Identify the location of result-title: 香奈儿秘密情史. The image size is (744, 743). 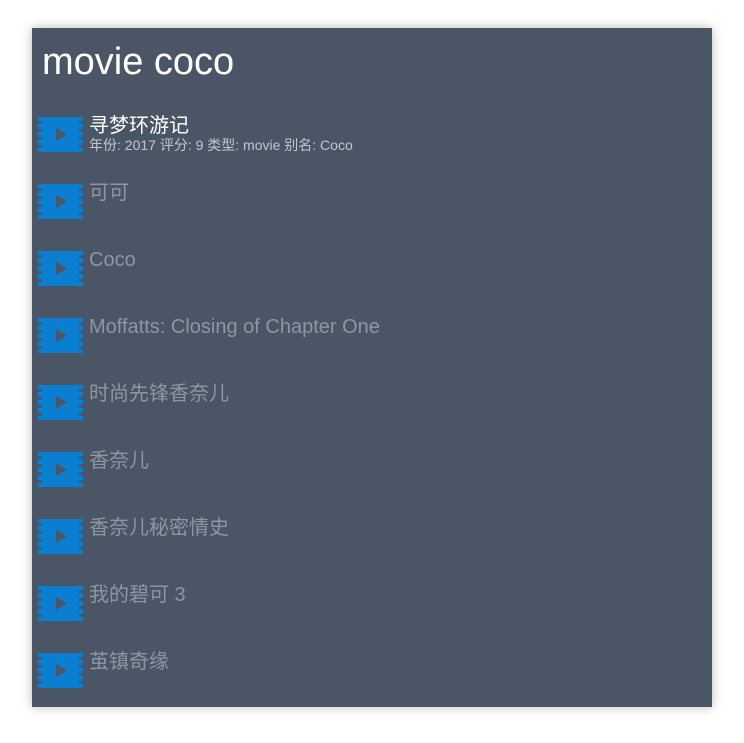
(159, 528).